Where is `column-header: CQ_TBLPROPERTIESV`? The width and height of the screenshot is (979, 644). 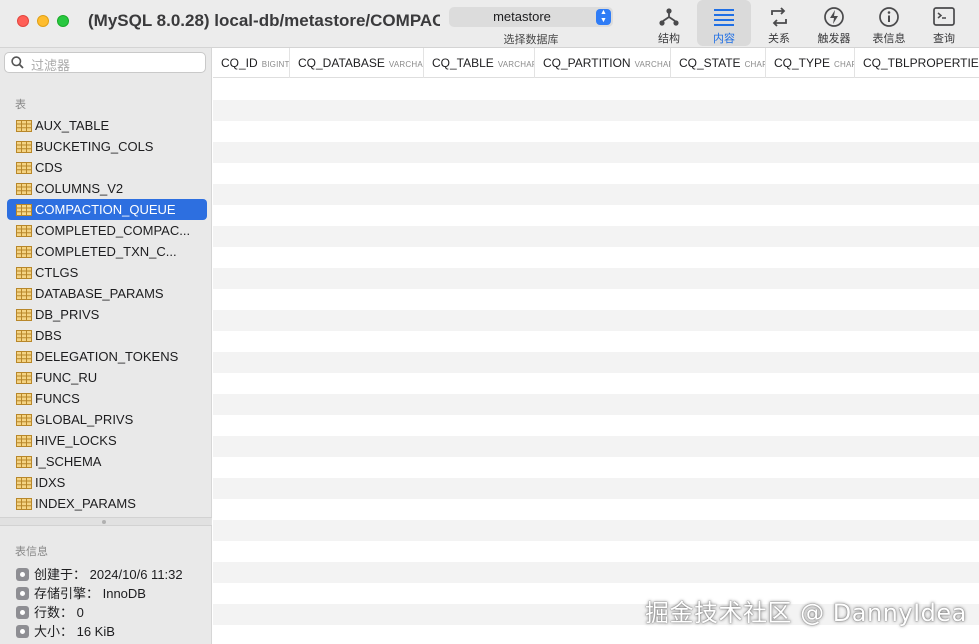 column-header: CQ_TBLPROPERTIESV is located at coordinates (917, 63).